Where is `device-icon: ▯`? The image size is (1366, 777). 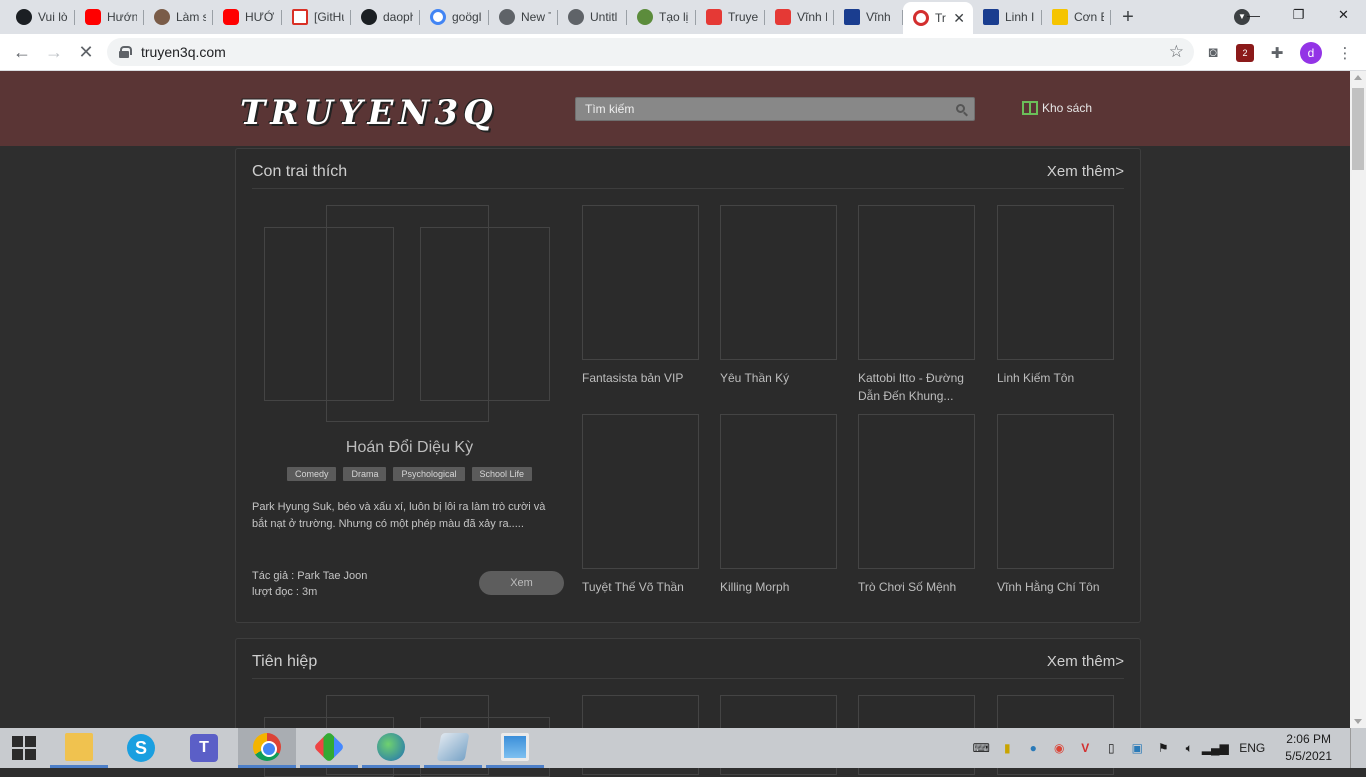 device-icon: ▯ is located at coordinates (1111, 748).